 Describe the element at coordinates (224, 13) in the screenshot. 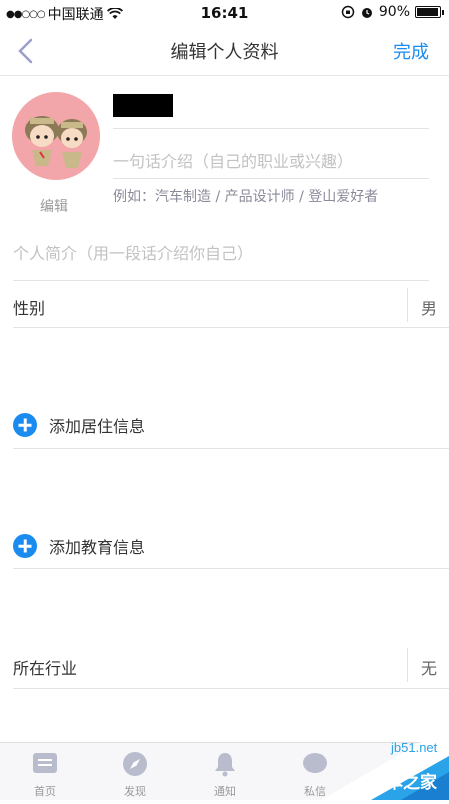

I see `status-bar: ●●○○○ 中国联通 16:41 90%` at that location.